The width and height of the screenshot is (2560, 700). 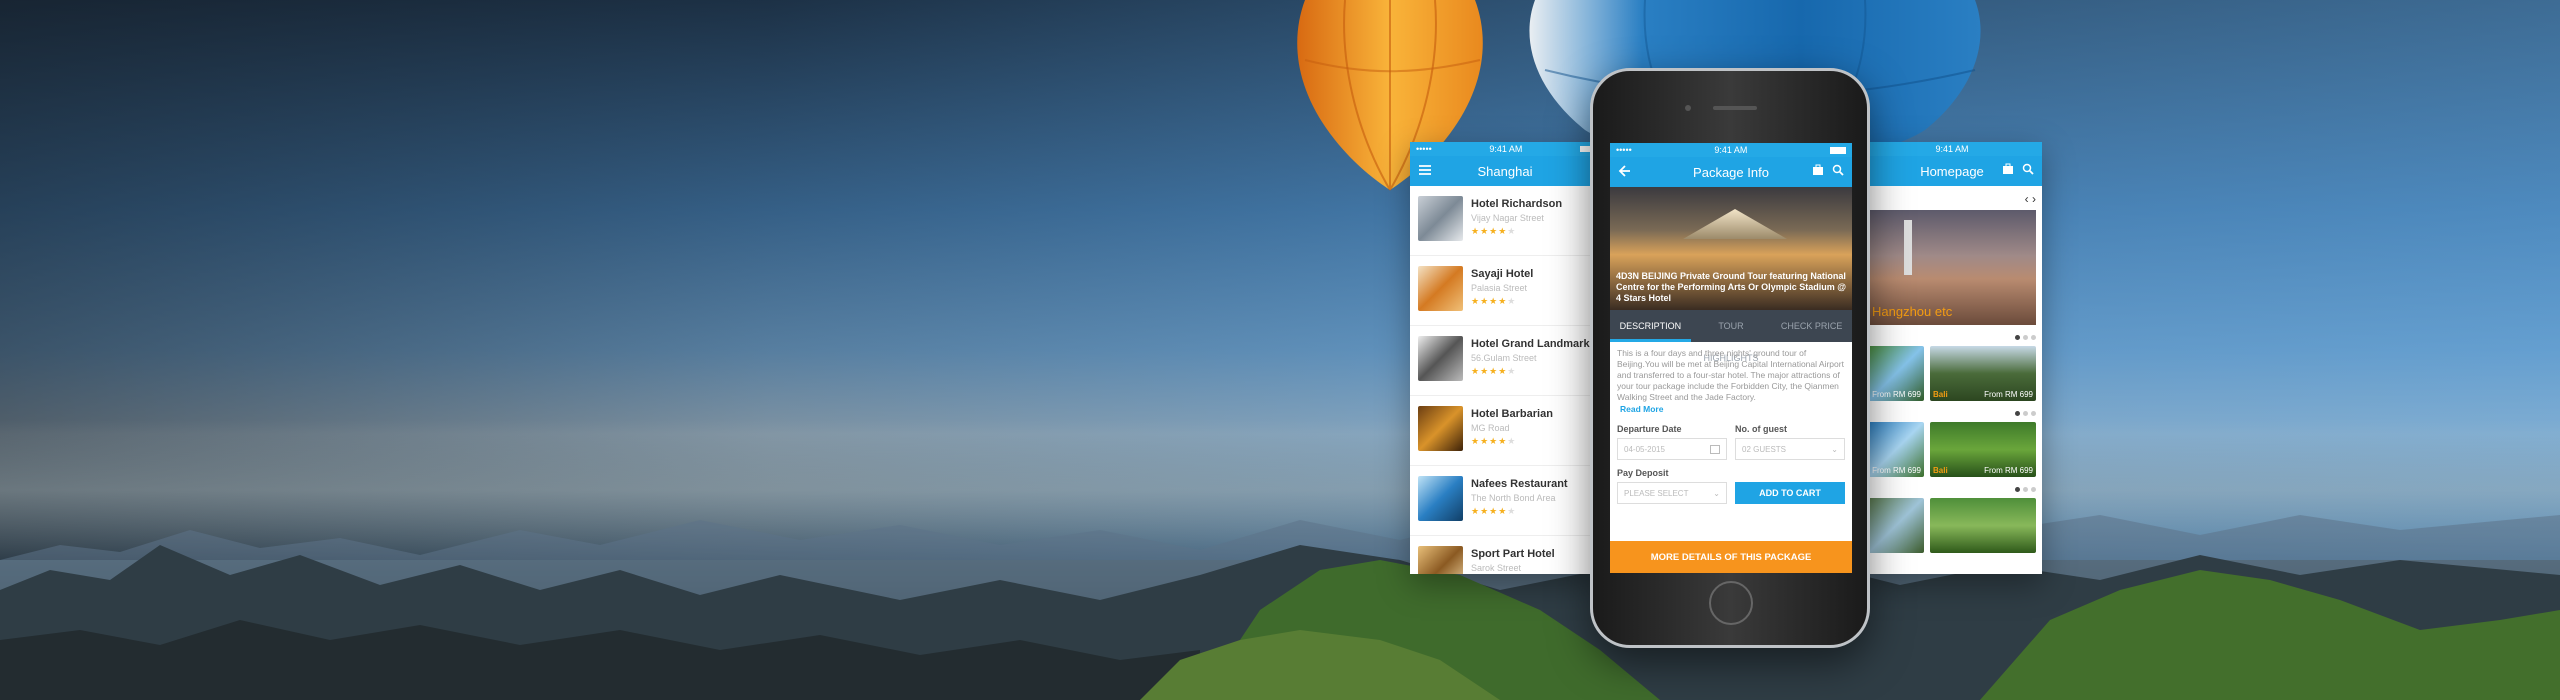 I want to click on screen-title: Homepage, so click(x=1952, y=171).